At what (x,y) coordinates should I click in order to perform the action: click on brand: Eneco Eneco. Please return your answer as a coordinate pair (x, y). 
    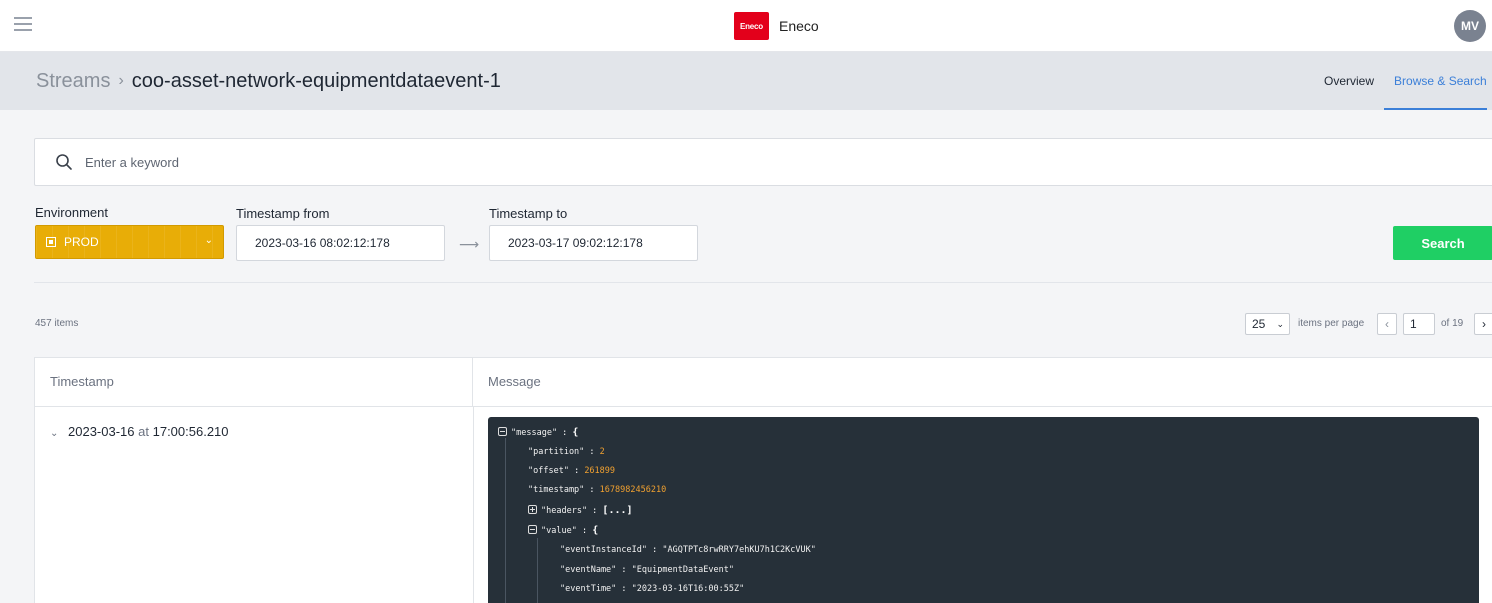
    Looking at the image, I should click on (776, 26).